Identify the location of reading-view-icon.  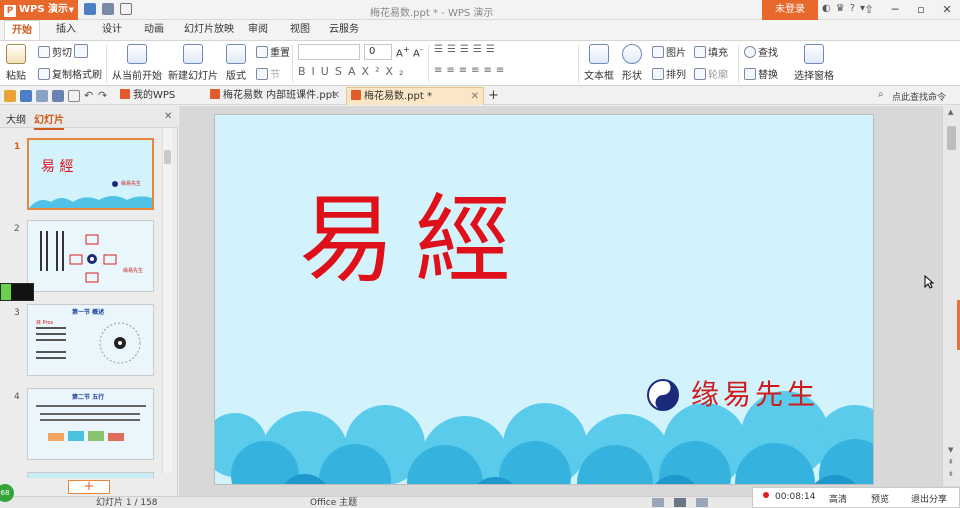
(702, 502).